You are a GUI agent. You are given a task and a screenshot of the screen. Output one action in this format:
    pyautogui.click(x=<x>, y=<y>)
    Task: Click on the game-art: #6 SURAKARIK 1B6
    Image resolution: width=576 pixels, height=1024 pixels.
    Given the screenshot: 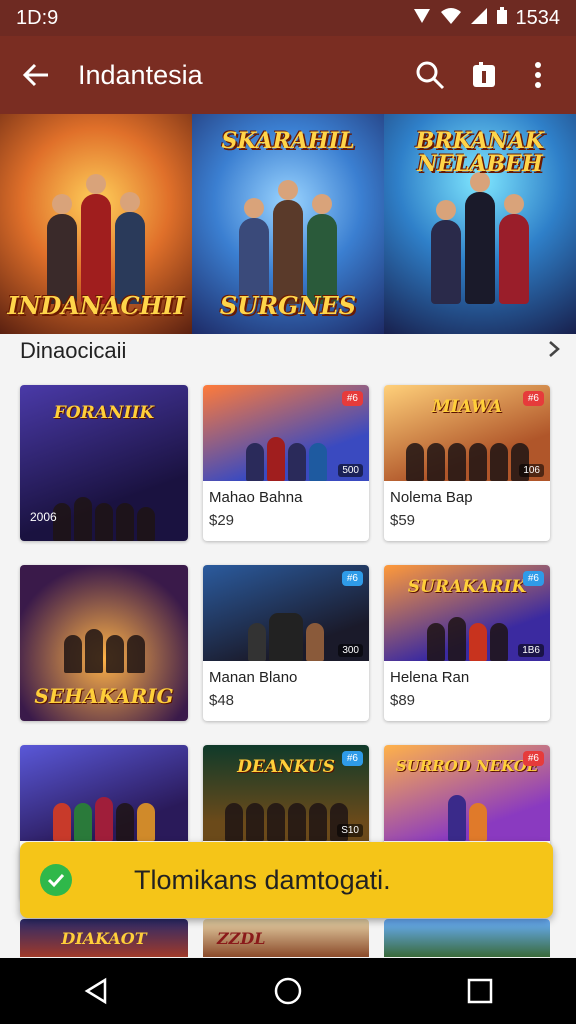 What is the action you would take?
    pyautogui.click(x=467, y=613)
    